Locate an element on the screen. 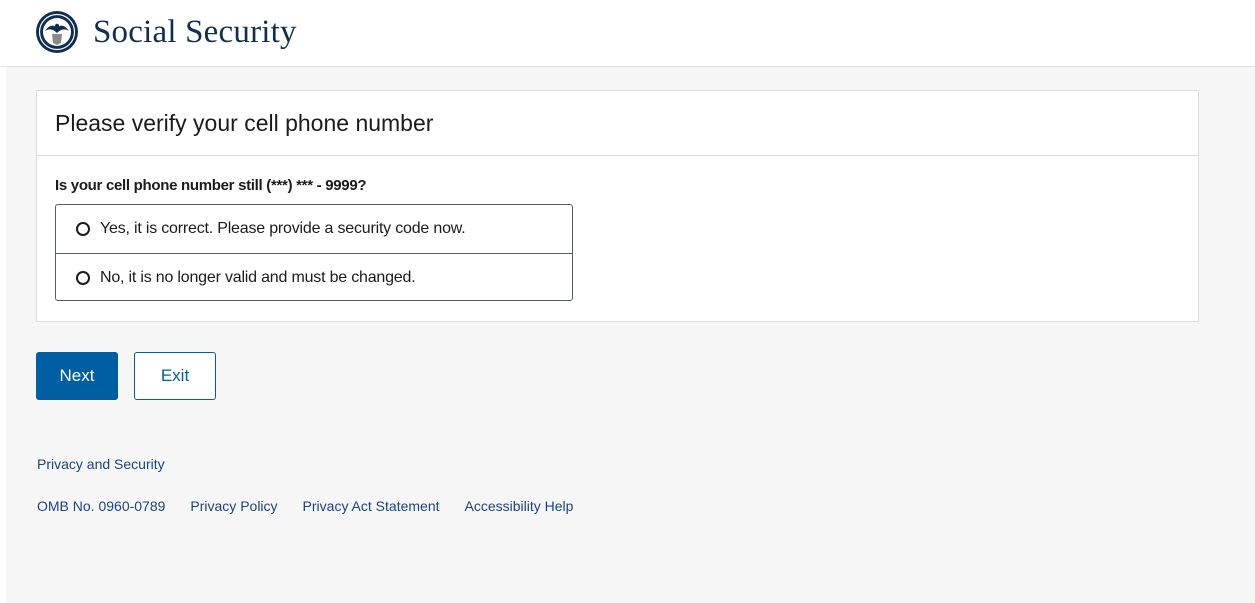  ssa-seal-icon is located at coordinates (57, 32).